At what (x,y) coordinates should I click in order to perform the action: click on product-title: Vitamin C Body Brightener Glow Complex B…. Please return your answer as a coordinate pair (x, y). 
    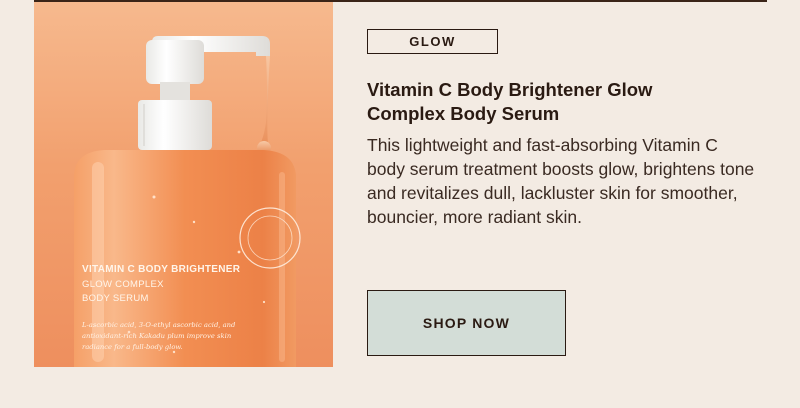
    Looking at the image, I should click on (547, 102).